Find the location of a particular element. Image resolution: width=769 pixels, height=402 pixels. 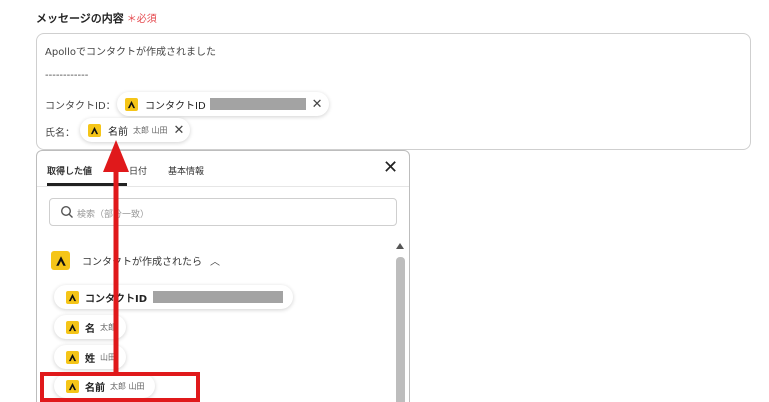

section-label: コンタクトが作成されたら is located at coordinates (142, 262).